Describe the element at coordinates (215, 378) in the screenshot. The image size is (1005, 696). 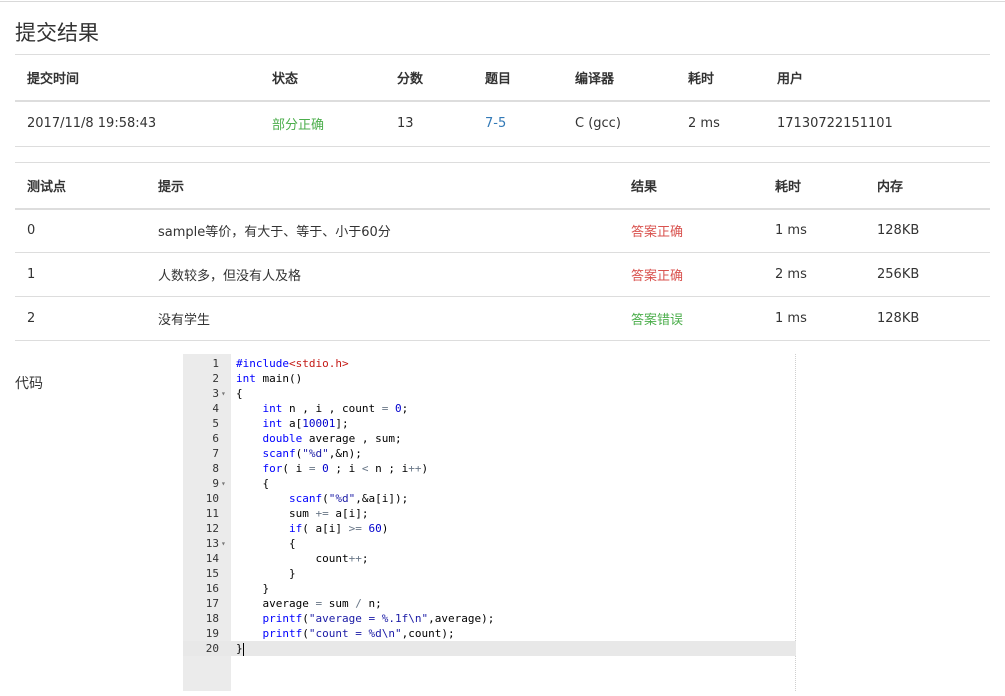
I see `line-number: 2` at that location.